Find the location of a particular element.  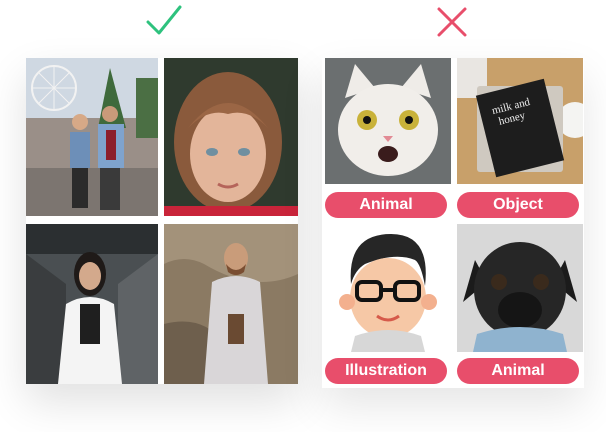

man-portrait-photo is located at coordinates (231, 304).